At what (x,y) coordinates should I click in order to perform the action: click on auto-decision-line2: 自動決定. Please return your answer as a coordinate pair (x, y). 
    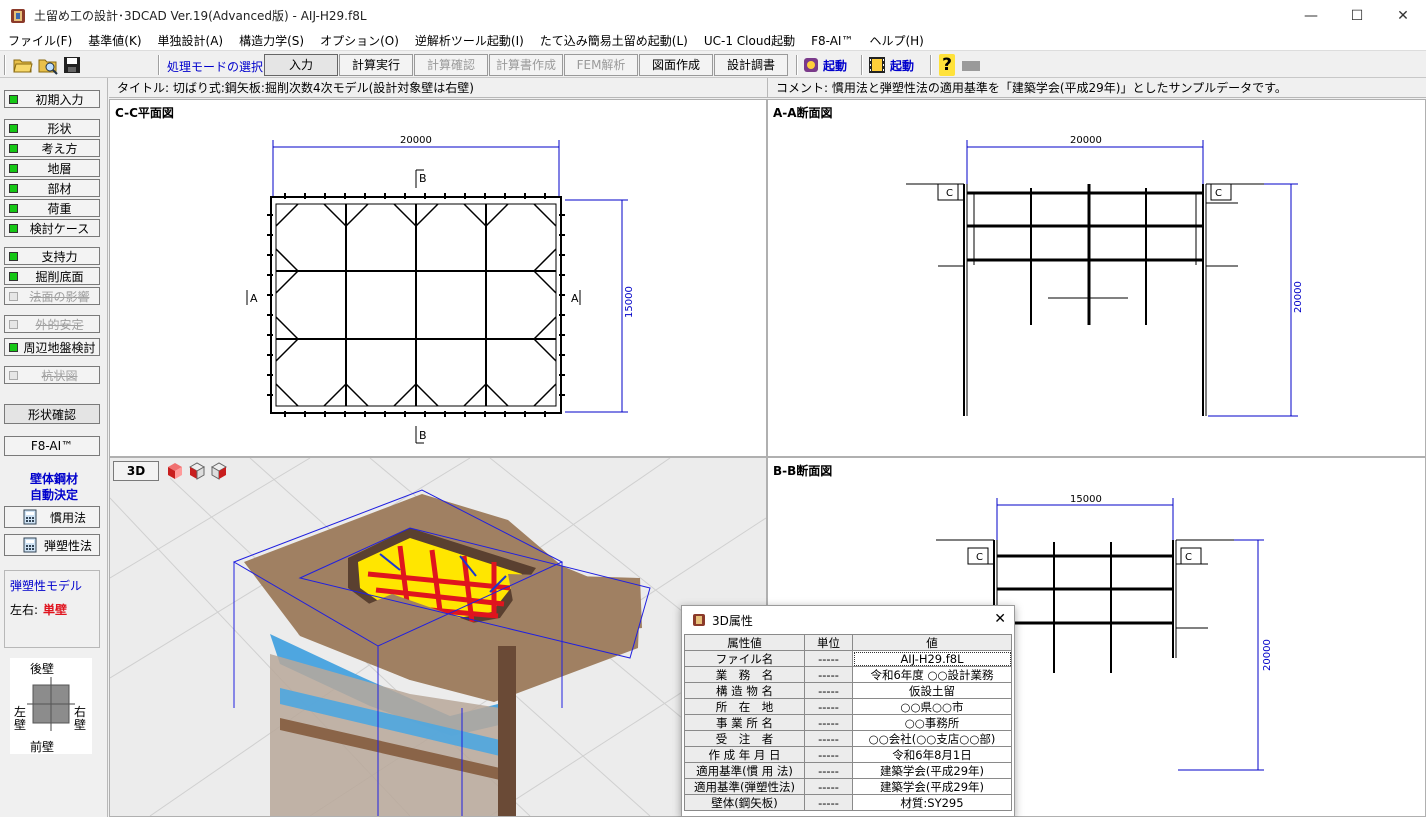
    Looking at the image, I should click on (53, 495).